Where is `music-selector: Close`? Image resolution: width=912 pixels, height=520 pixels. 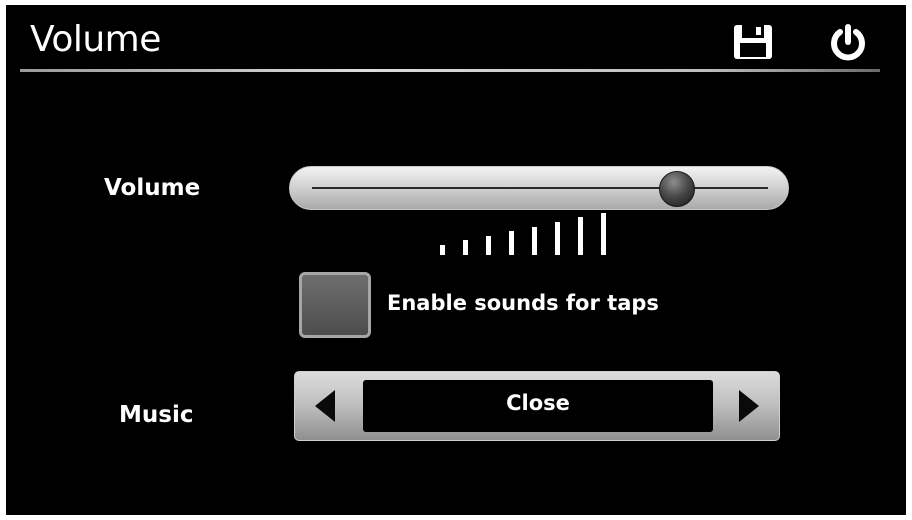 music-selector: Close is located at coordinates (537, 406).